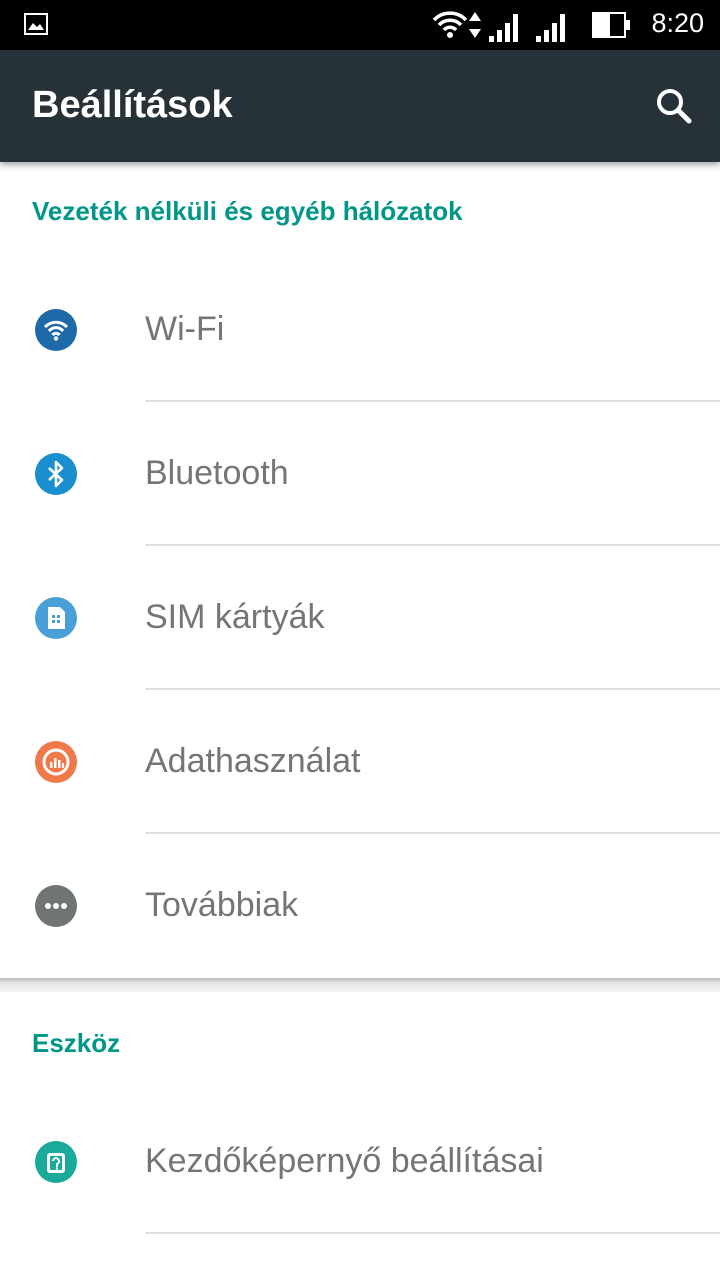 Image resolution: width=720 pixels, height=1280 pixels. I want to click on battery-icon, so click(611, 25).